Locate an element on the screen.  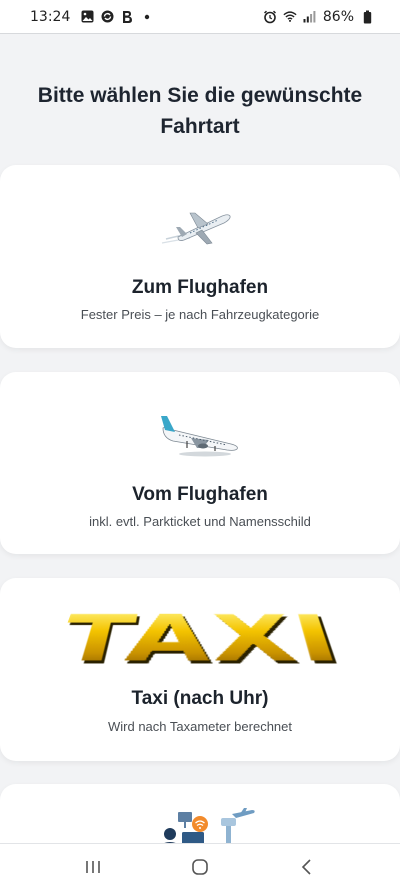
option-title: Zum Flughafen is located at coordinates (200, 287).